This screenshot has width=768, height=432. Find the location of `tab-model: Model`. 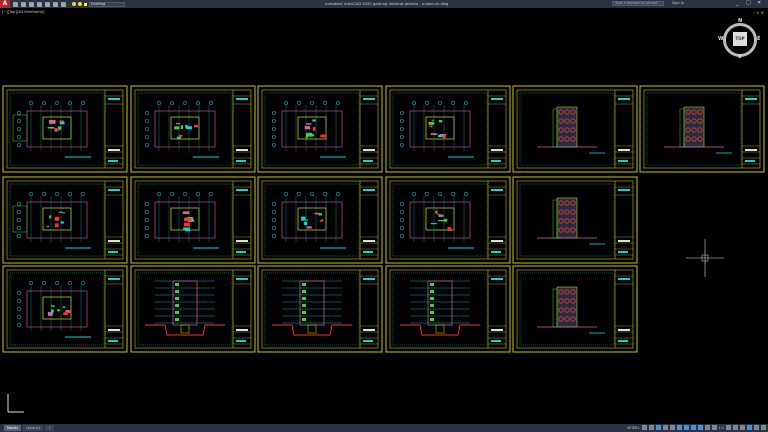

tab-model: Model is located at coordinates (12, 428).